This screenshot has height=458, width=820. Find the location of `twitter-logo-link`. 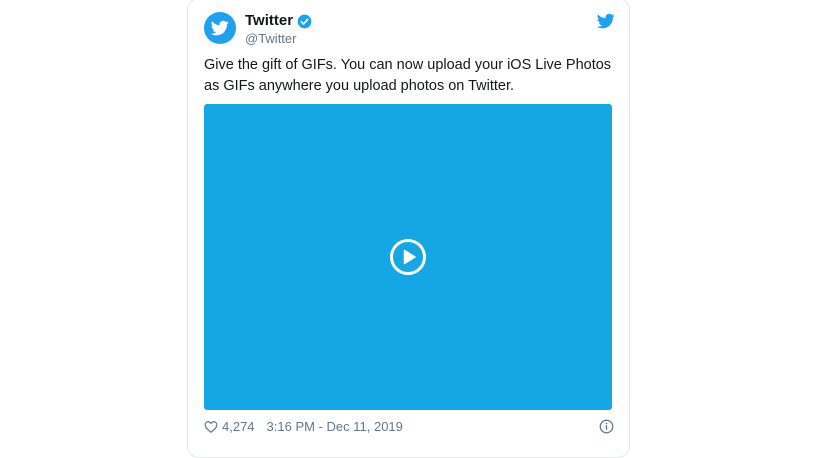

twitter-logo-link is located at coordinates (605, 23).